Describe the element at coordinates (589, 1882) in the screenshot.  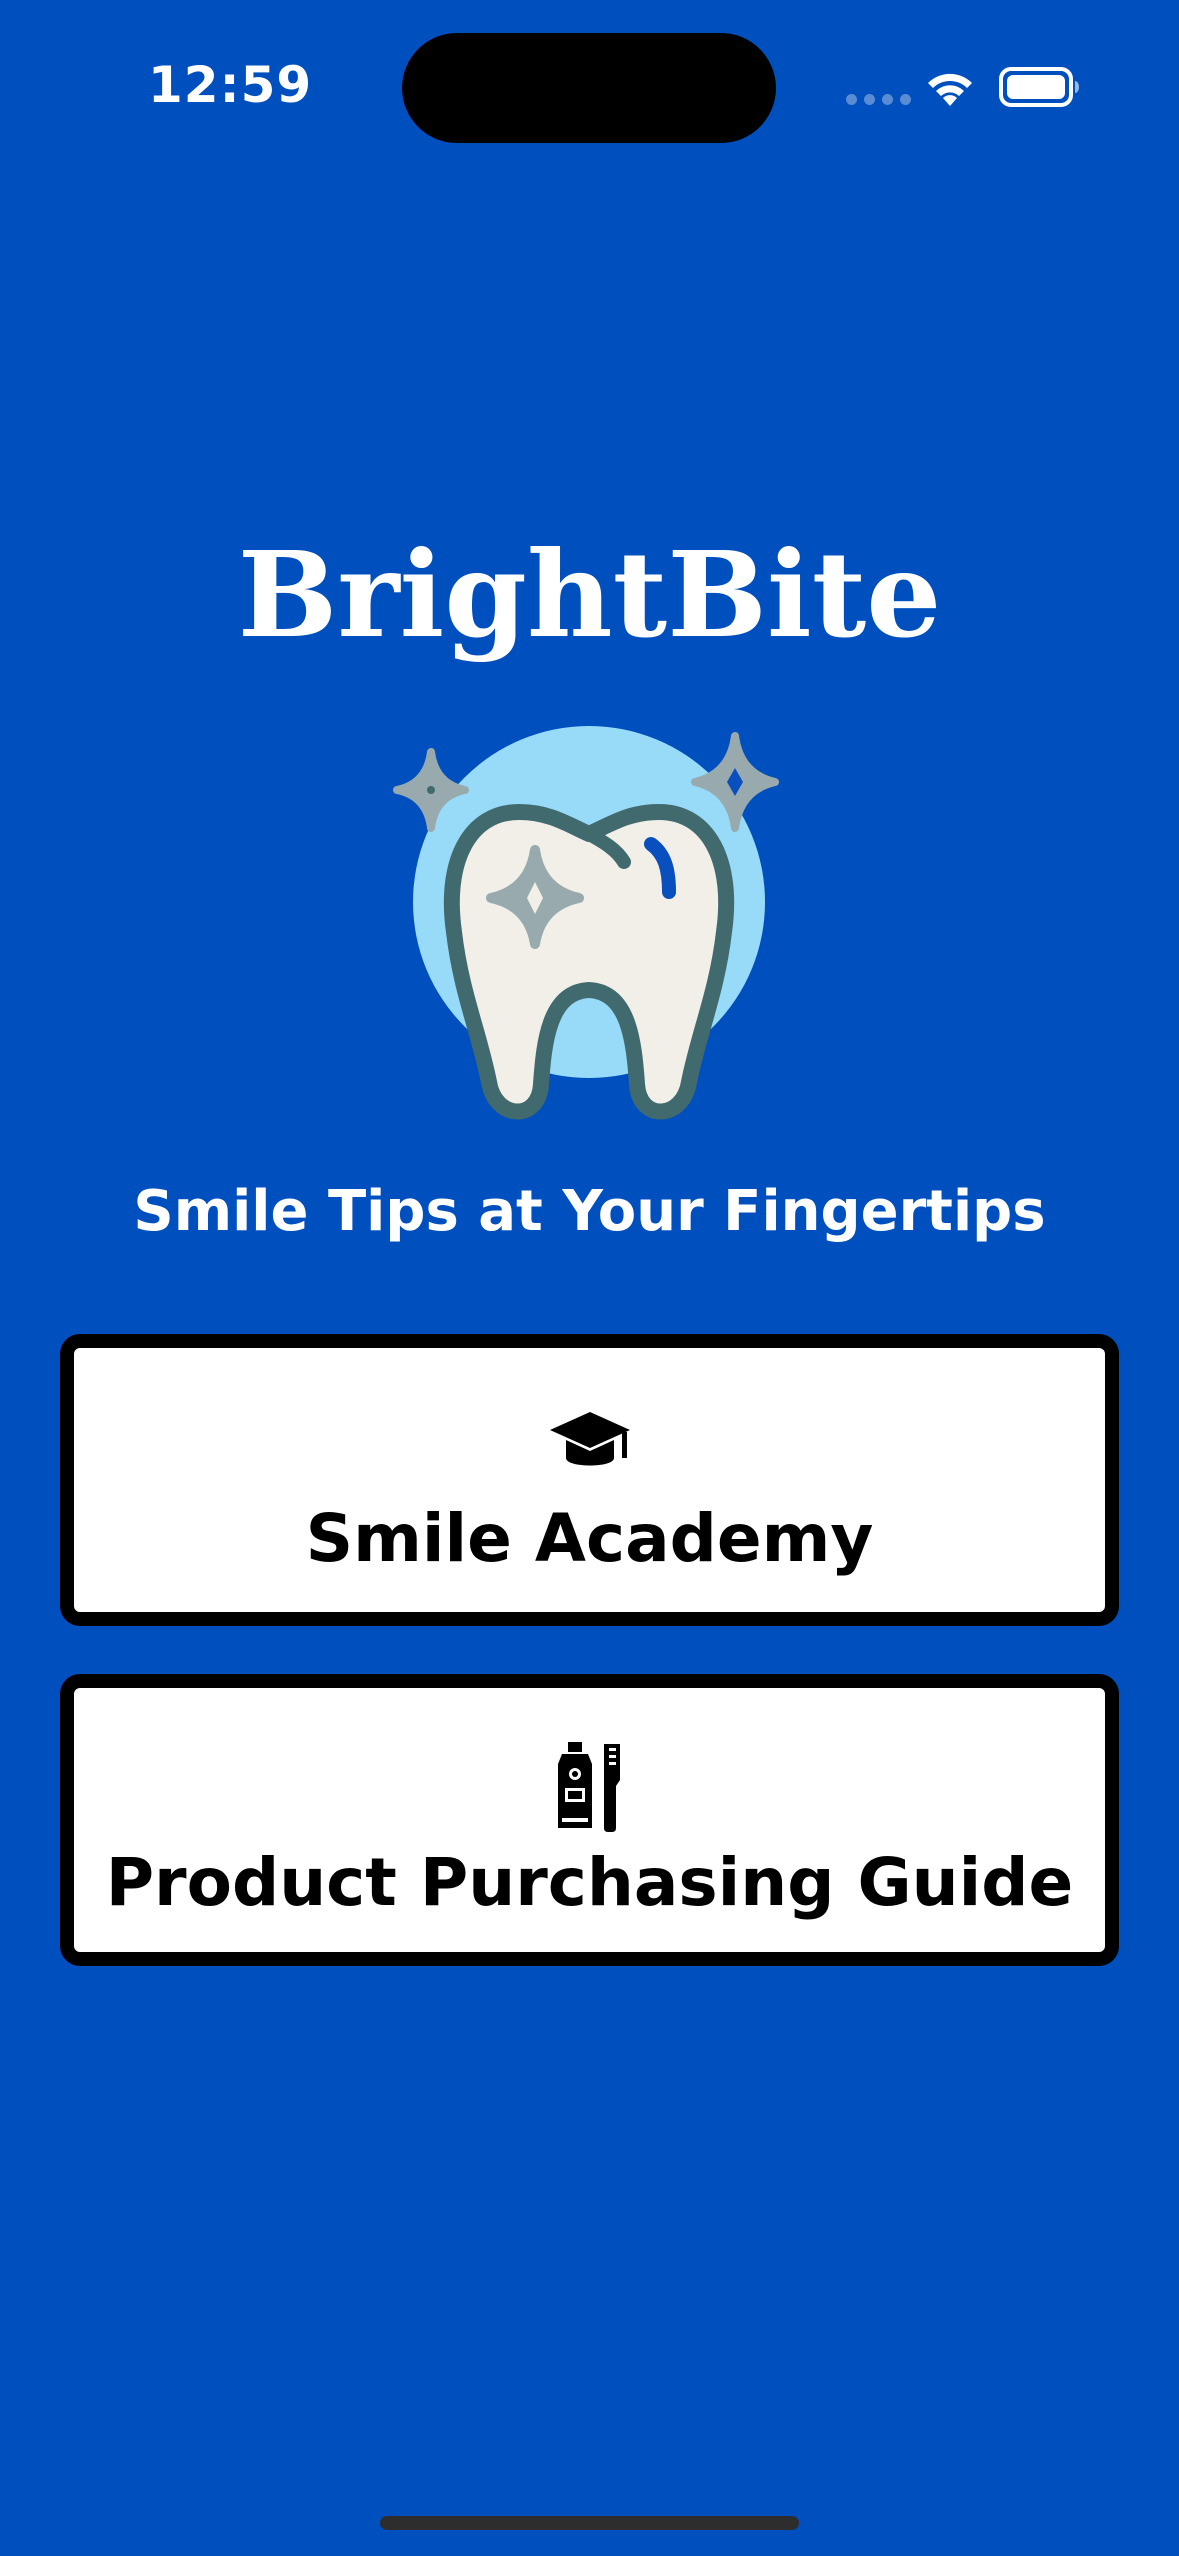
I see `product-purchasing-guide-label: Product Purchasing Guide` at that location.